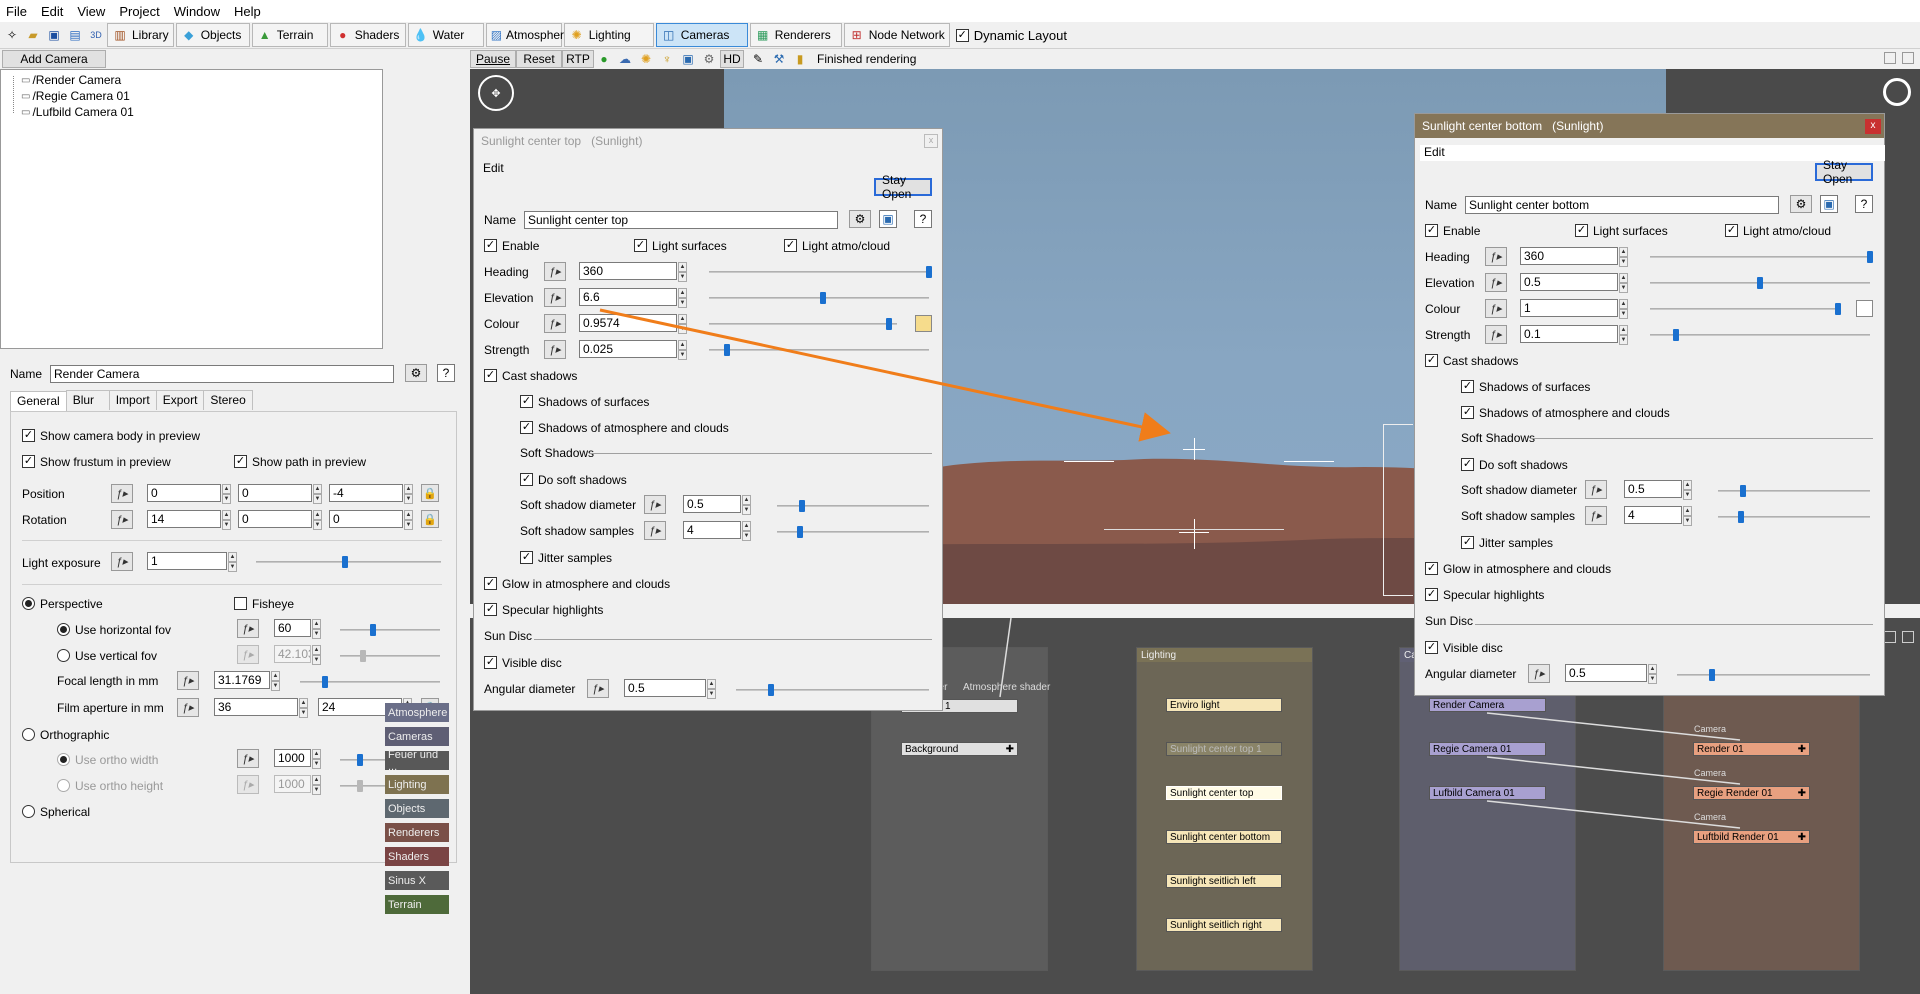 The height and width of the screenshot is (994, 1920). Describe the element at coordinates (1487, 793) in the screenshot. I see `camera-node: Lufbild Camera 01` at that location.